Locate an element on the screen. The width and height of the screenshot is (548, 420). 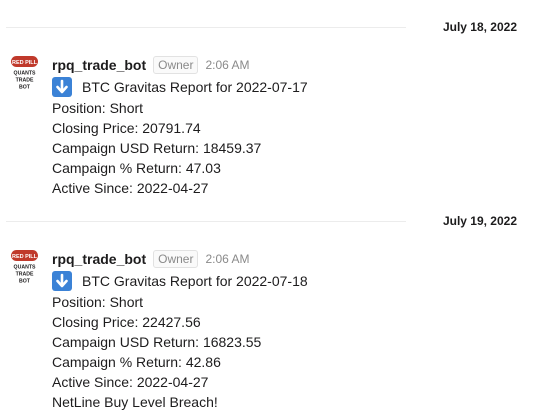
report-line: Closing Price: 22427.56 is located at coordinates (126, 322).